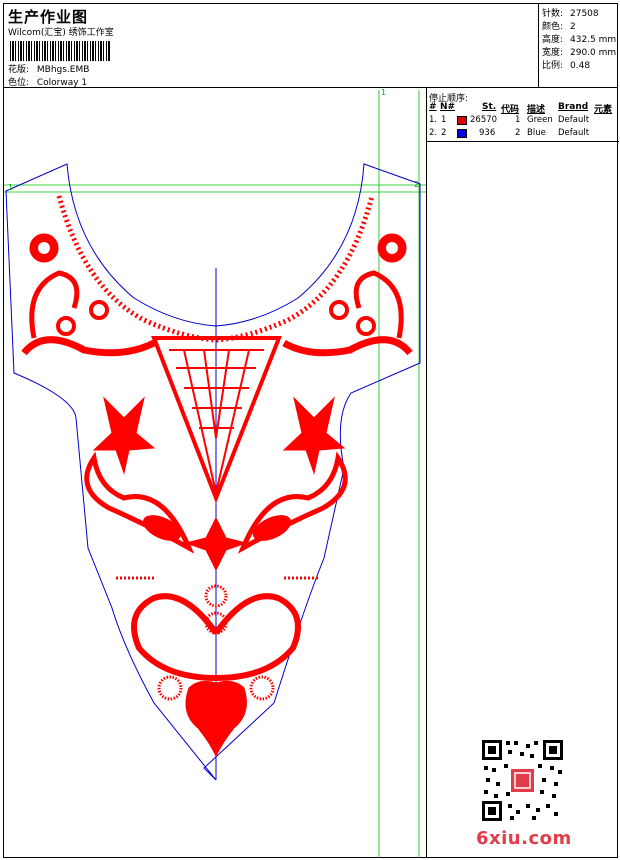  I want to click on stat-height-label: 高度:, so click(553, 40).